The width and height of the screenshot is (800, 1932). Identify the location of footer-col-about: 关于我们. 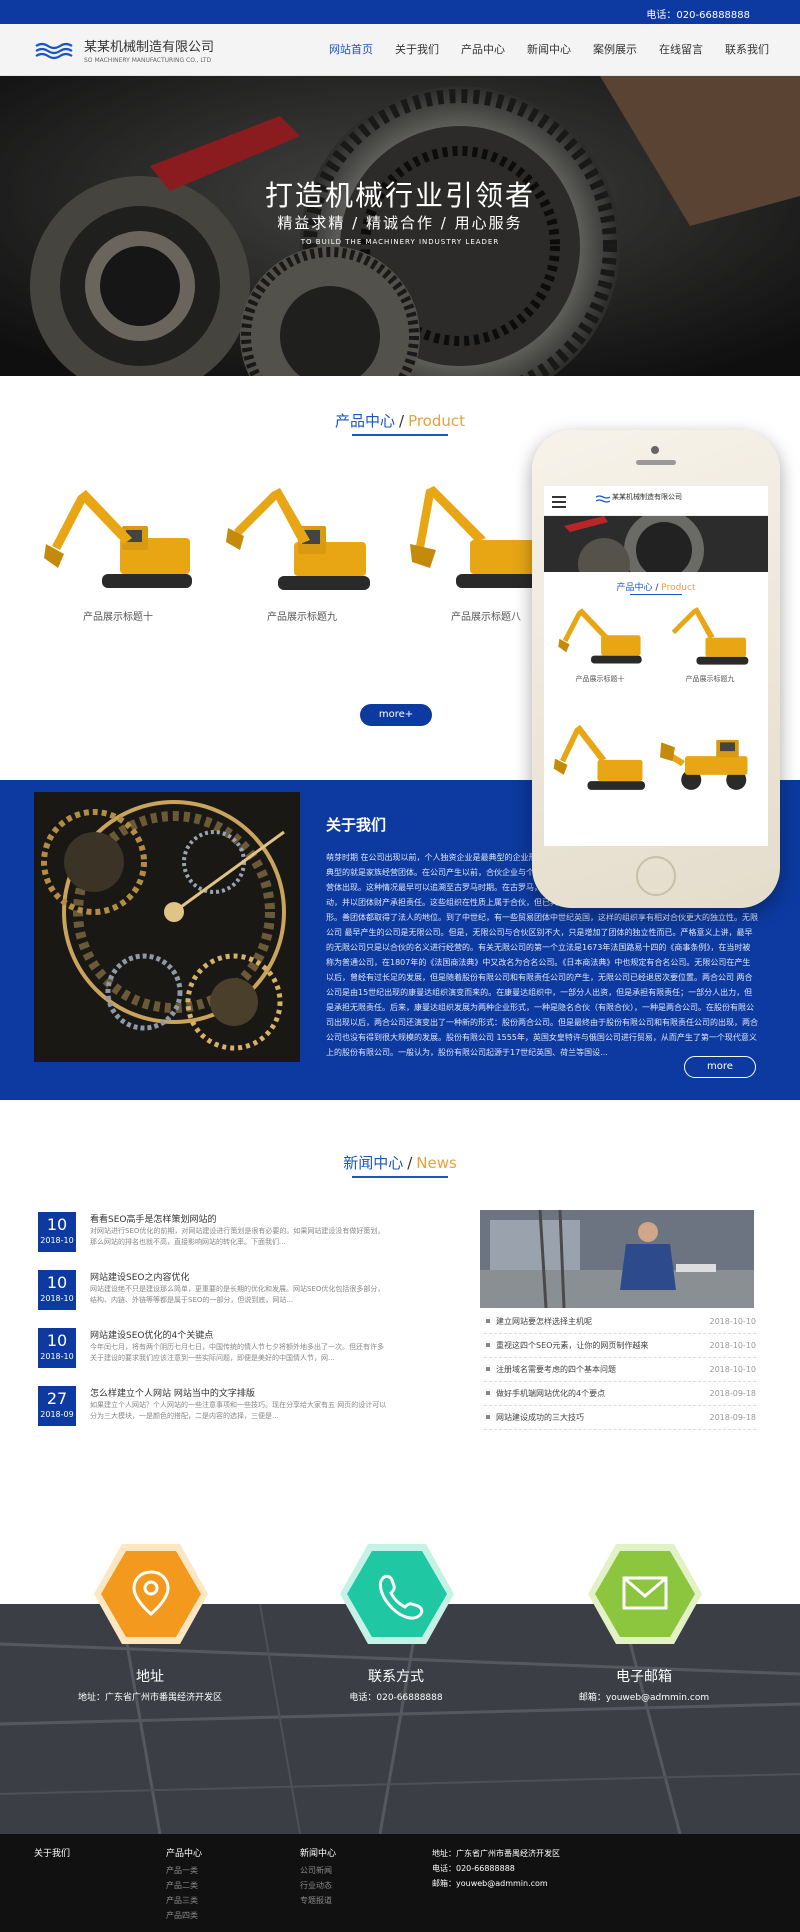
(52, 1854).